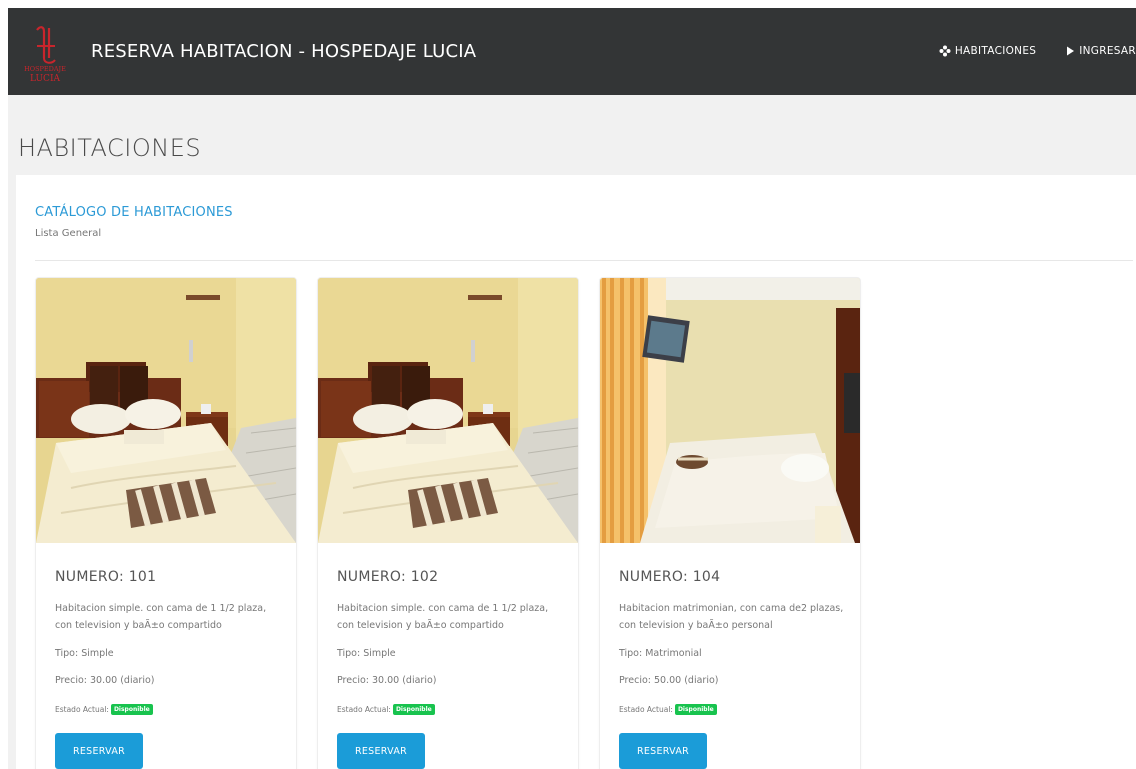 The height and width of the screenshot is (769, 1136). I want to click on room-title: NUMERO: 102, so click(388, 577).